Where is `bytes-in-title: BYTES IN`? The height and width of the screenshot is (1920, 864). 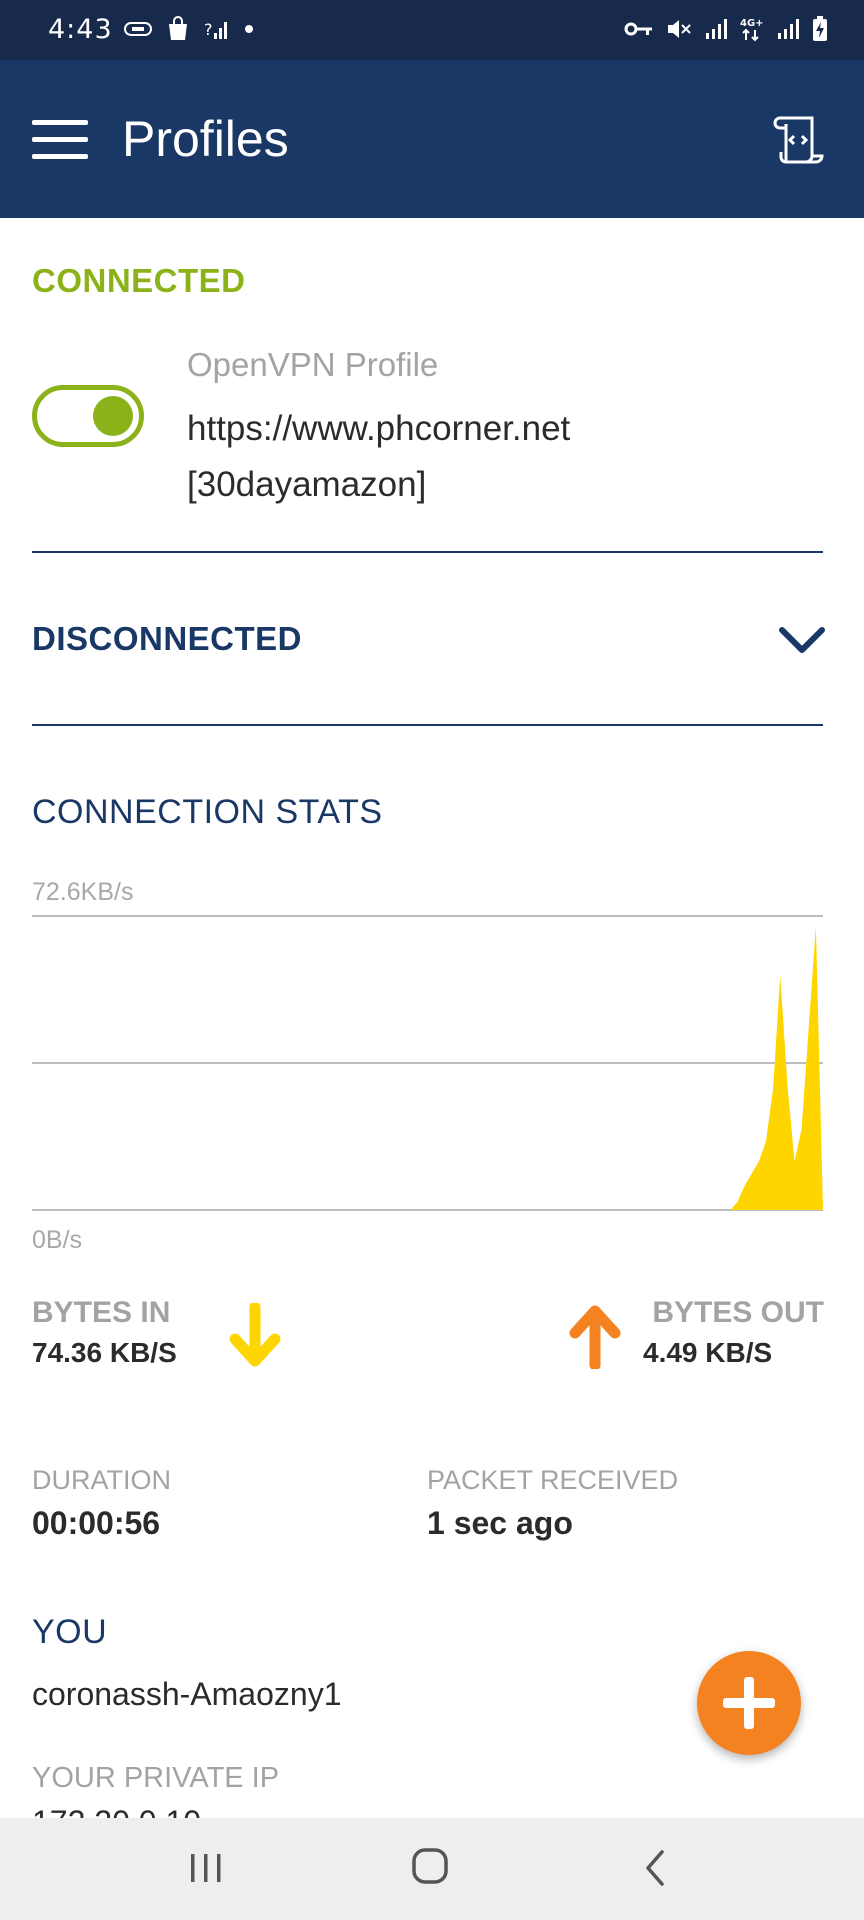 bytes-in-title: BYTES IN is located at coordinates (101, 1312).